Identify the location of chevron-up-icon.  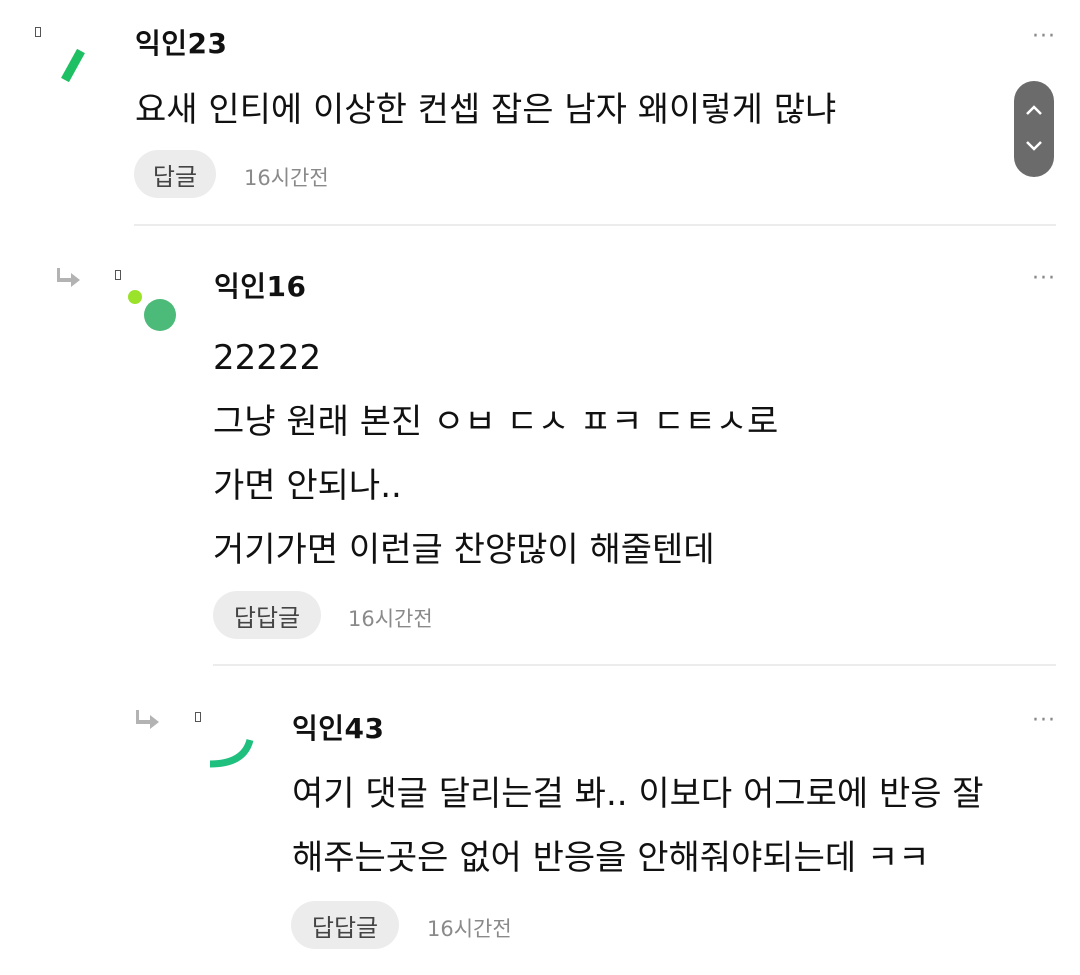
(1034, 110).